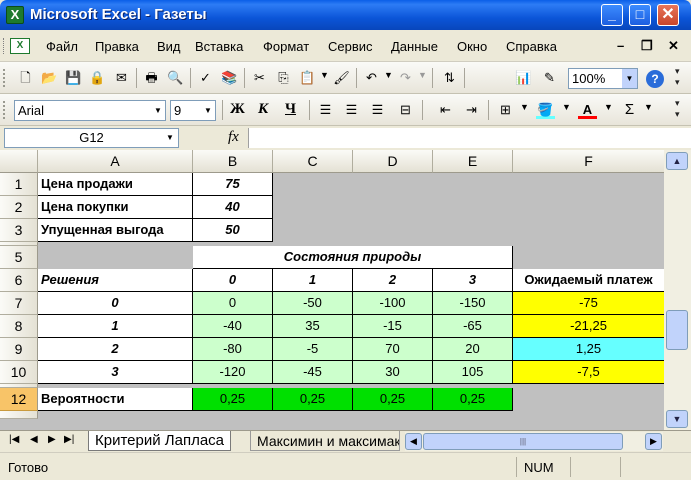  Describe the element at coordinates (393, 349) in the screenshot. I see `payoff-cell: 70` at that location.